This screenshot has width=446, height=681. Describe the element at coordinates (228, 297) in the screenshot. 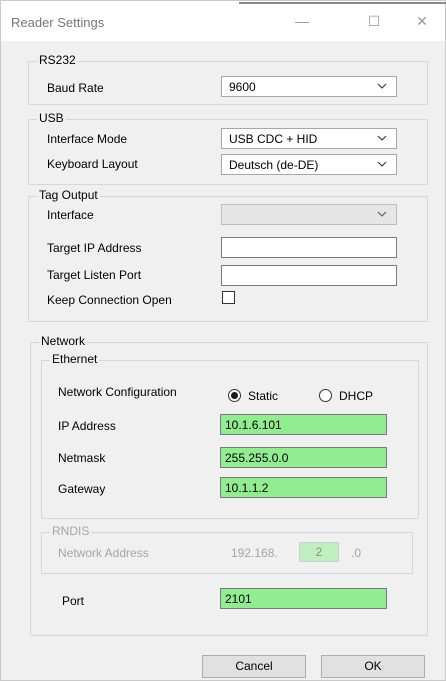

I see `keep-open-checkbox` at that location.